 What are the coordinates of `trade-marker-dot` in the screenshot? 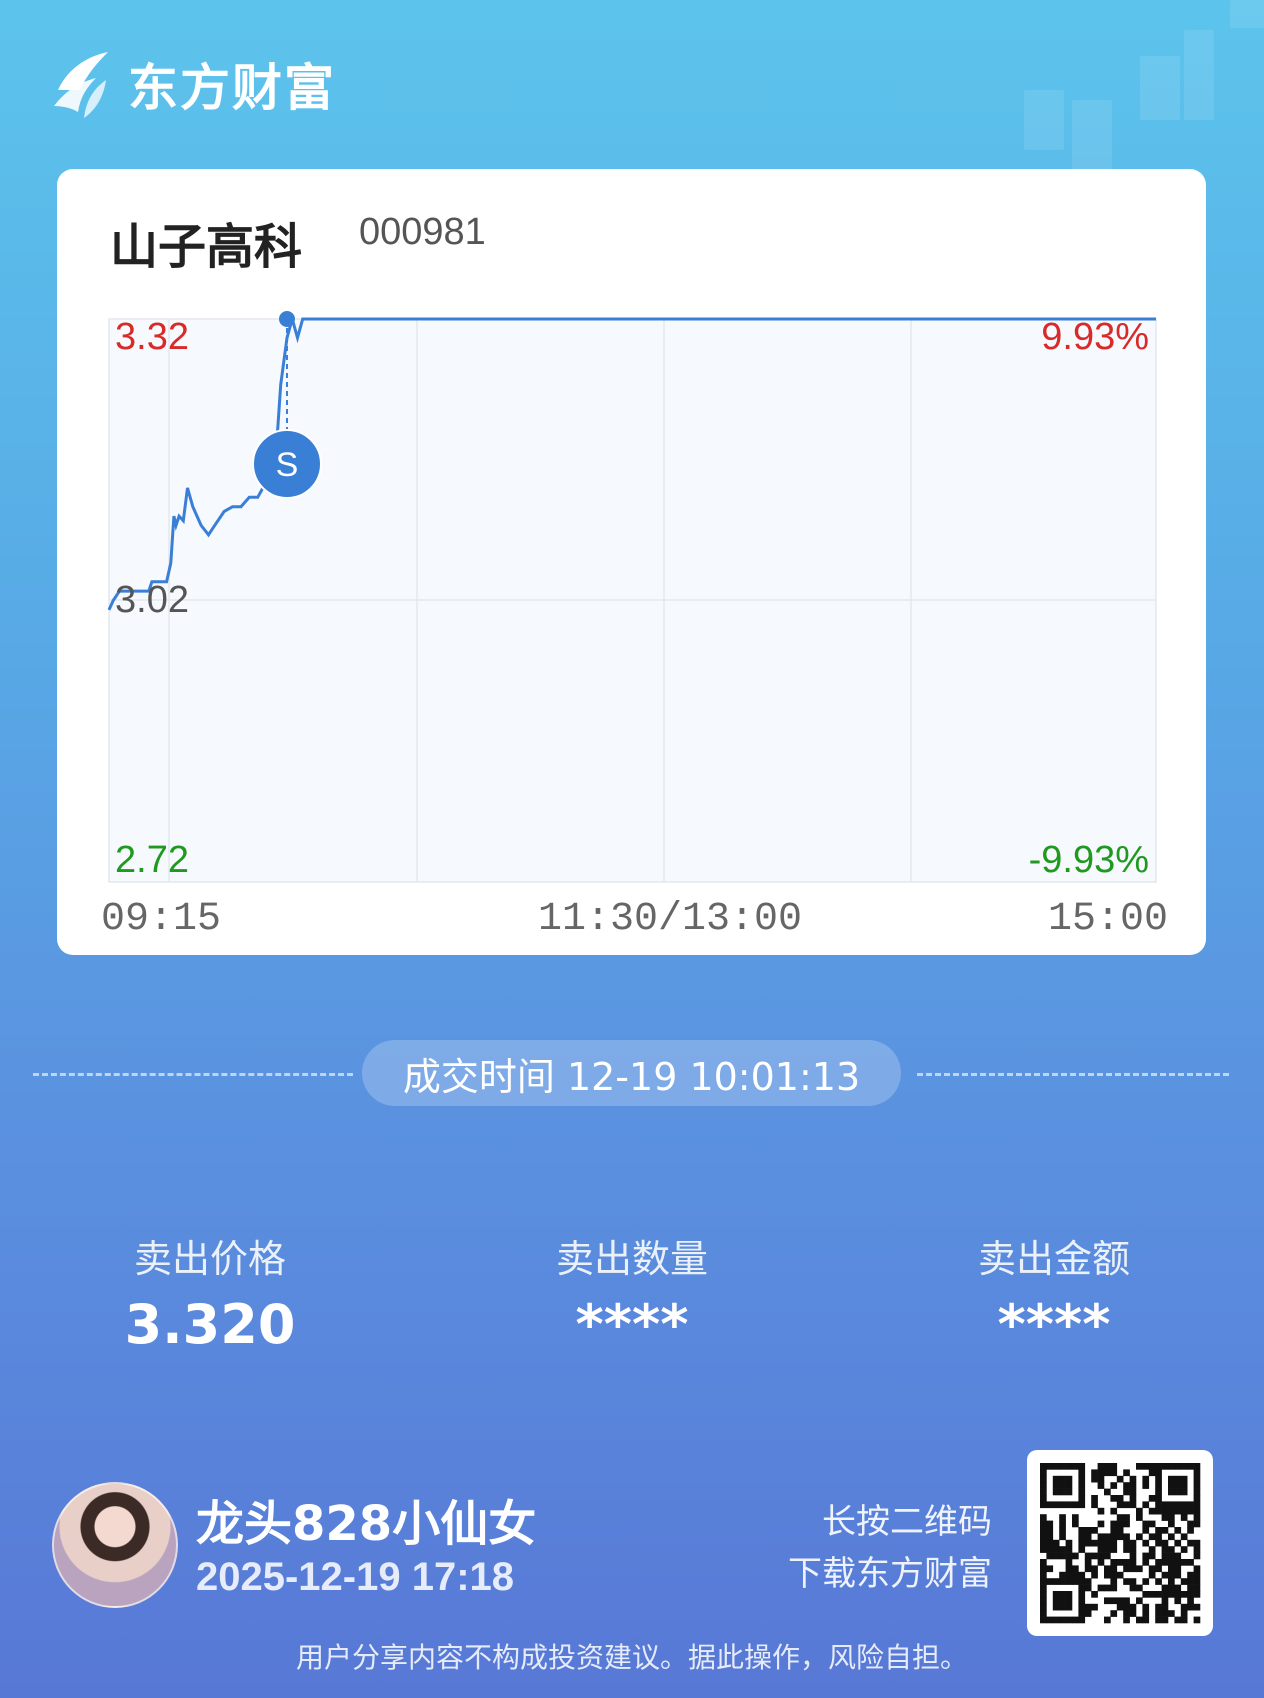 It's located at (286, 319).